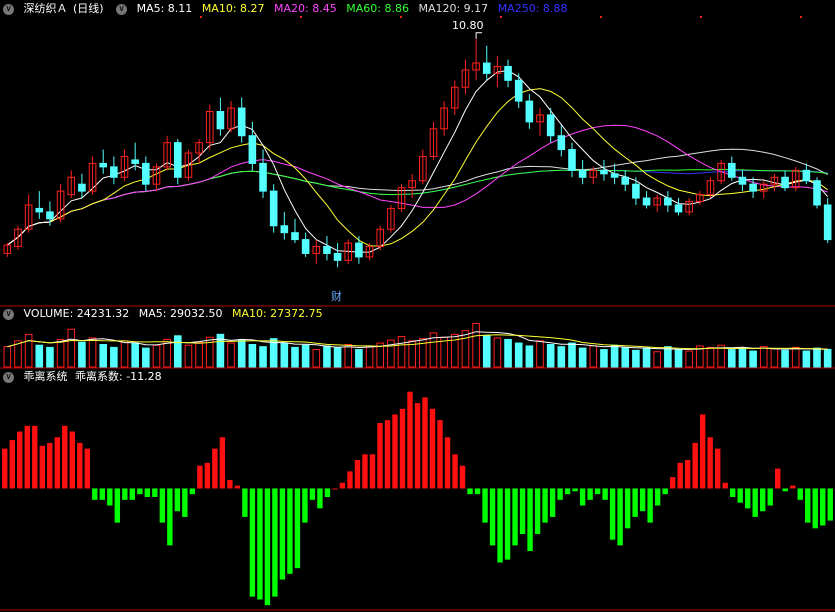 The width and height of the screenshot is (835, 612). Describe the element at coordinates (336, 296) in the screenshot. I see `event-badge: 财` at that location.